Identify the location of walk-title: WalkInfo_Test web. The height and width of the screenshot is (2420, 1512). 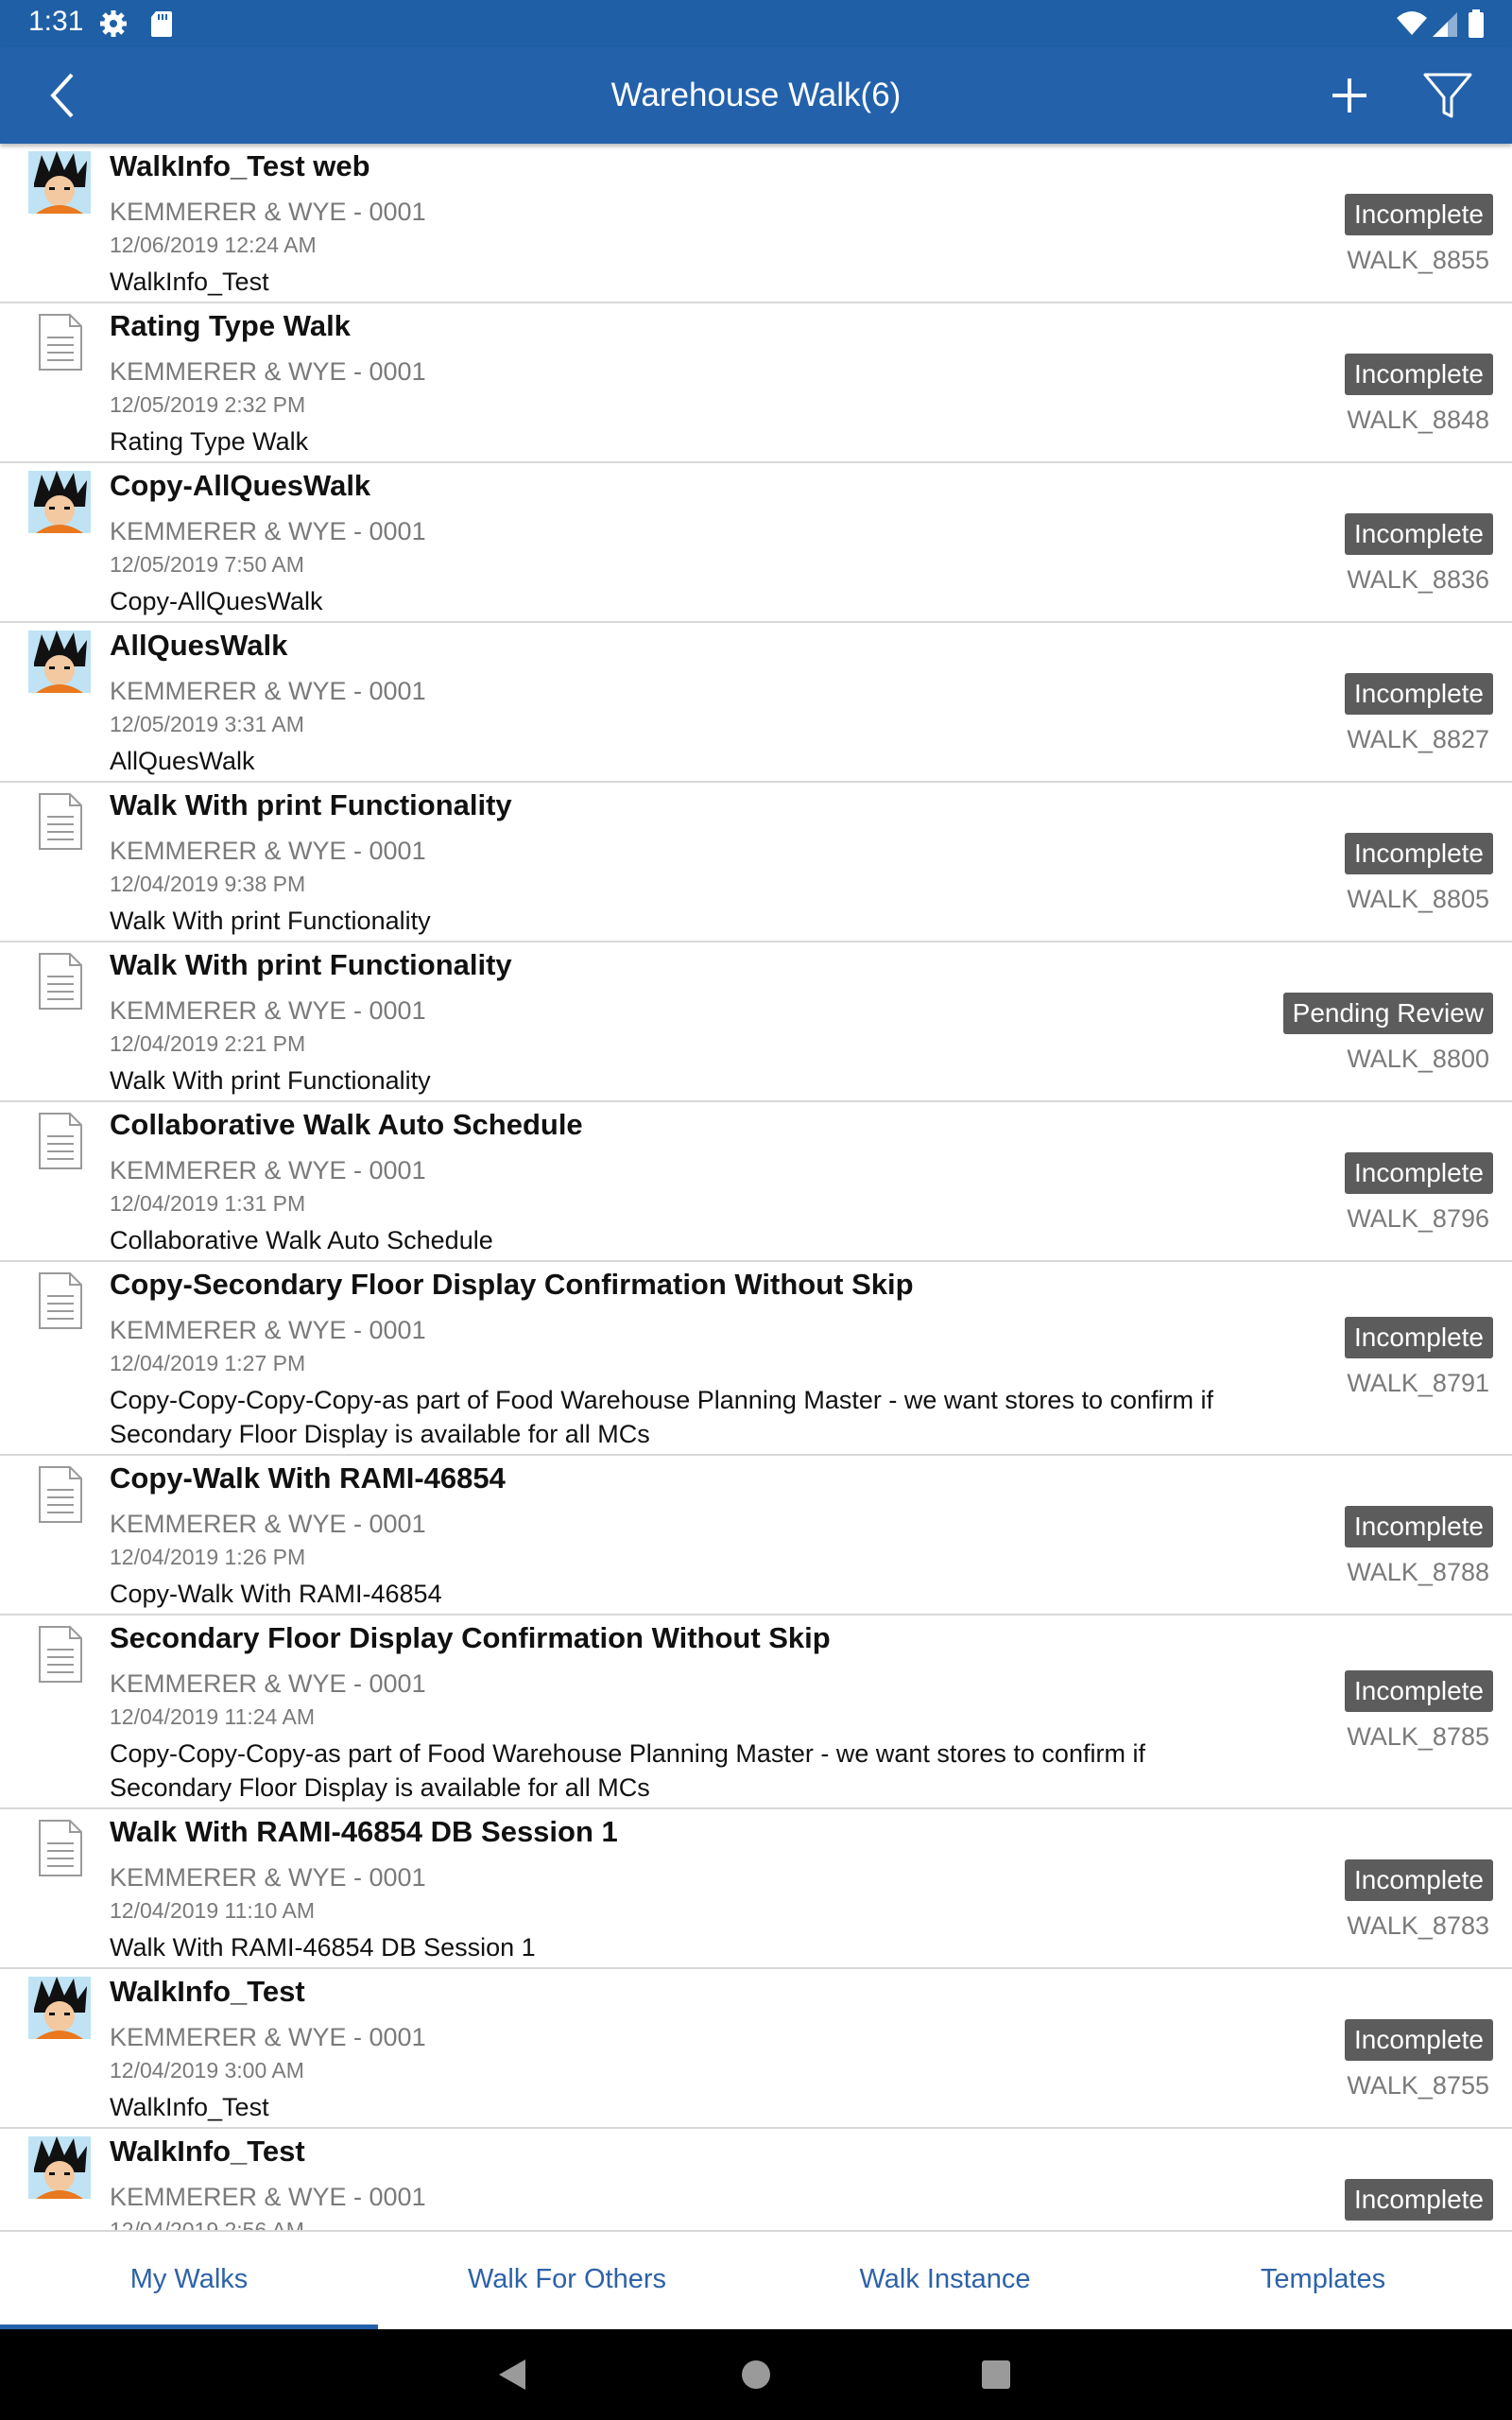
(240, 165).